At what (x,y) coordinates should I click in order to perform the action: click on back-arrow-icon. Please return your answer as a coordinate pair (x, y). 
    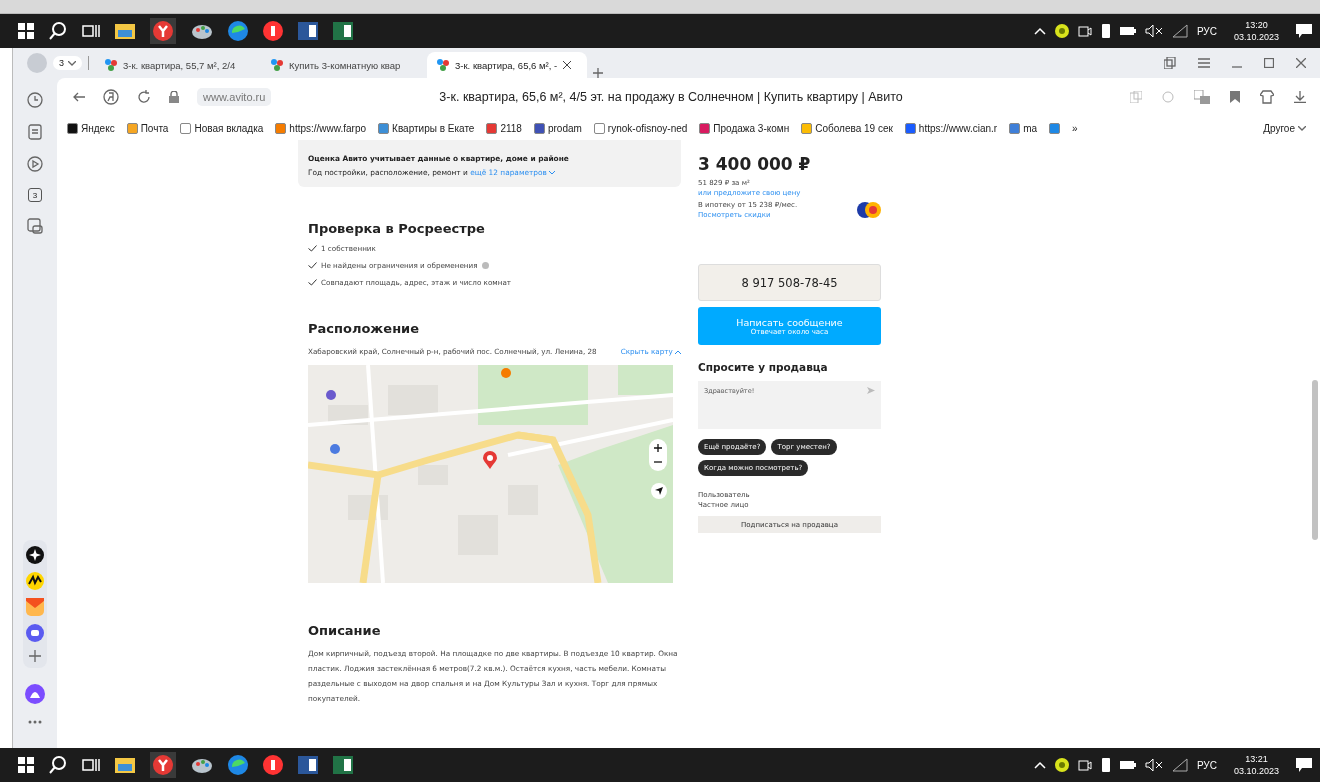
    Looking at the image, I should click on (79, 97).